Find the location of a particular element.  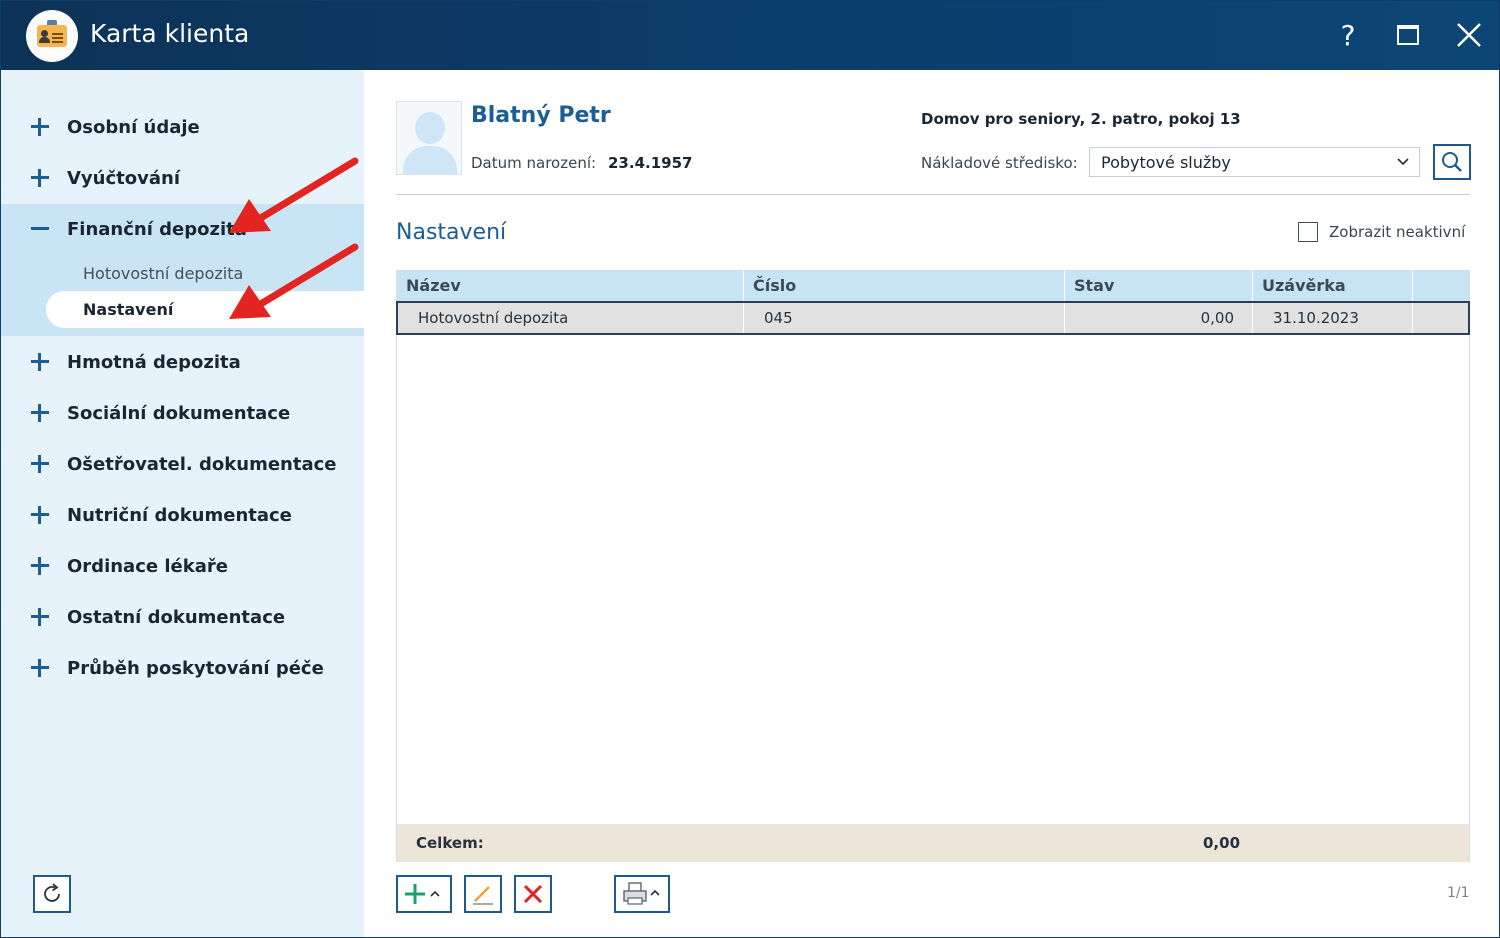

delete-button is located at coordinates (533, 894).